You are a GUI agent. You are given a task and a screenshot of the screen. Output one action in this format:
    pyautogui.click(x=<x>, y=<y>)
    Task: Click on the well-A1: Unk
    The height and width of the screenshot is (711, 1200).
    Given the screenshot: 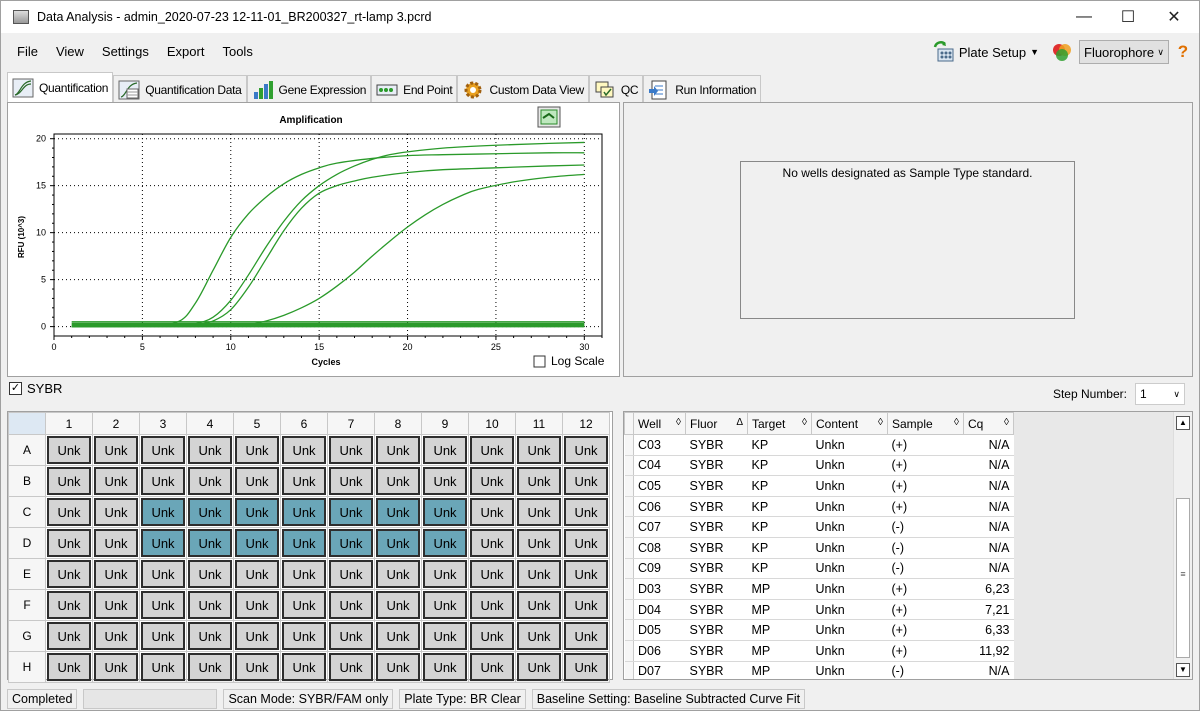 What is the action you would take?
    pyautogui.click(x=69, y=450)
    